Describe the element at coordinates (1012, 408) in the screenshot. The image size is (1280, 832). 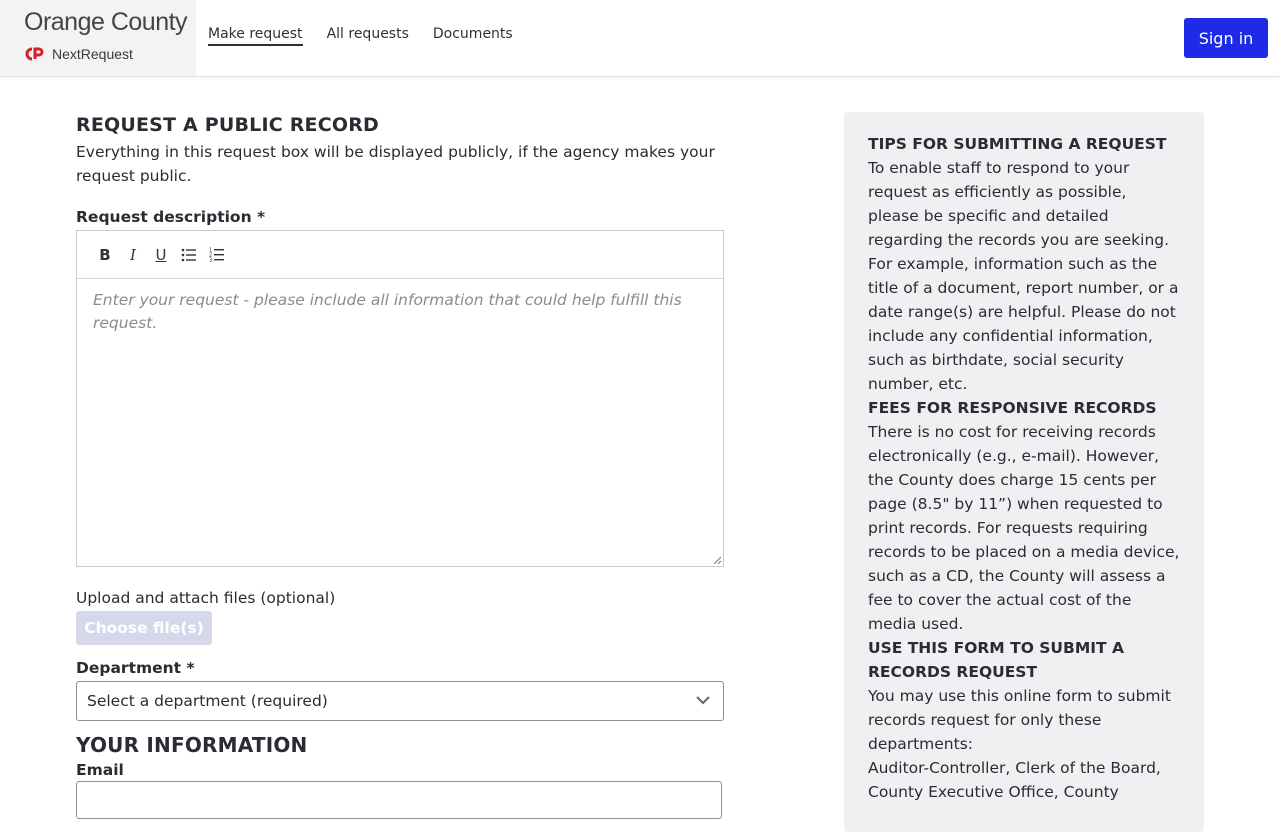
I see `fees-heading: FEES FOR RESPONSIVE RECORDS` at that location.